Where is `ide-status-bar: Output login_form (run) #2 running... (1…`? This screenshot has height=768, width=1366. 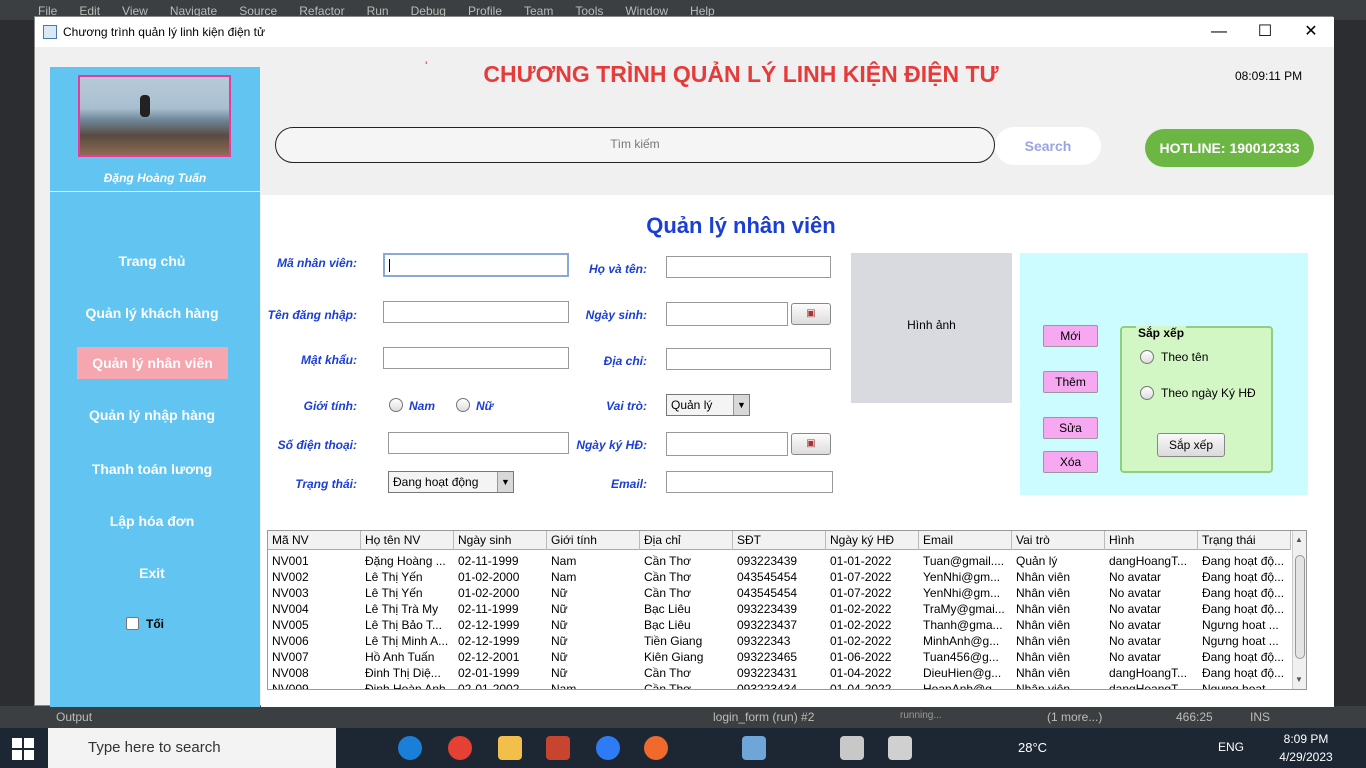 ide-status-bar: Output login_form (run) #2 running... (1… is located at coordinates (683, 717).